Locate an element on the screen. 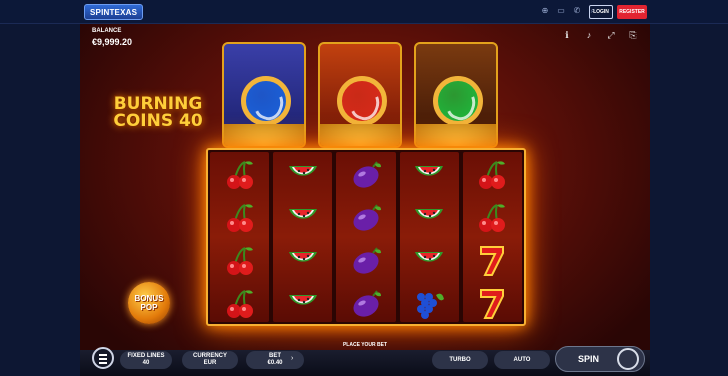 Image resolution: width=728 pixels, height=376 pixels. bet-increase-icon: › is located at coordinates (292, 358).